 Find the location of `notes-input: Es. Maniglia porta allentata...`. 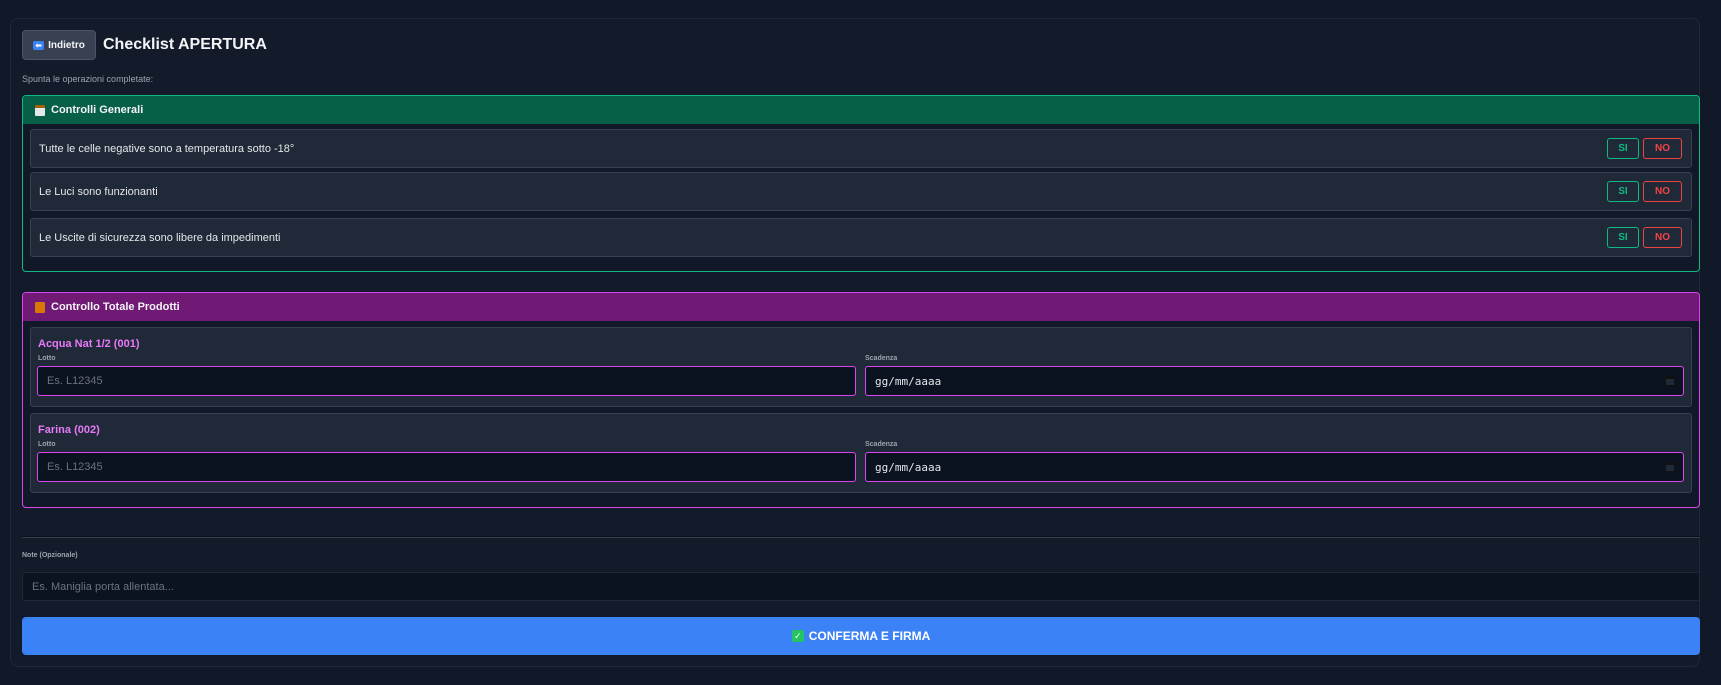

notes-input: Es. Maniglia porta allentata... is located at coordinates (861, 586).